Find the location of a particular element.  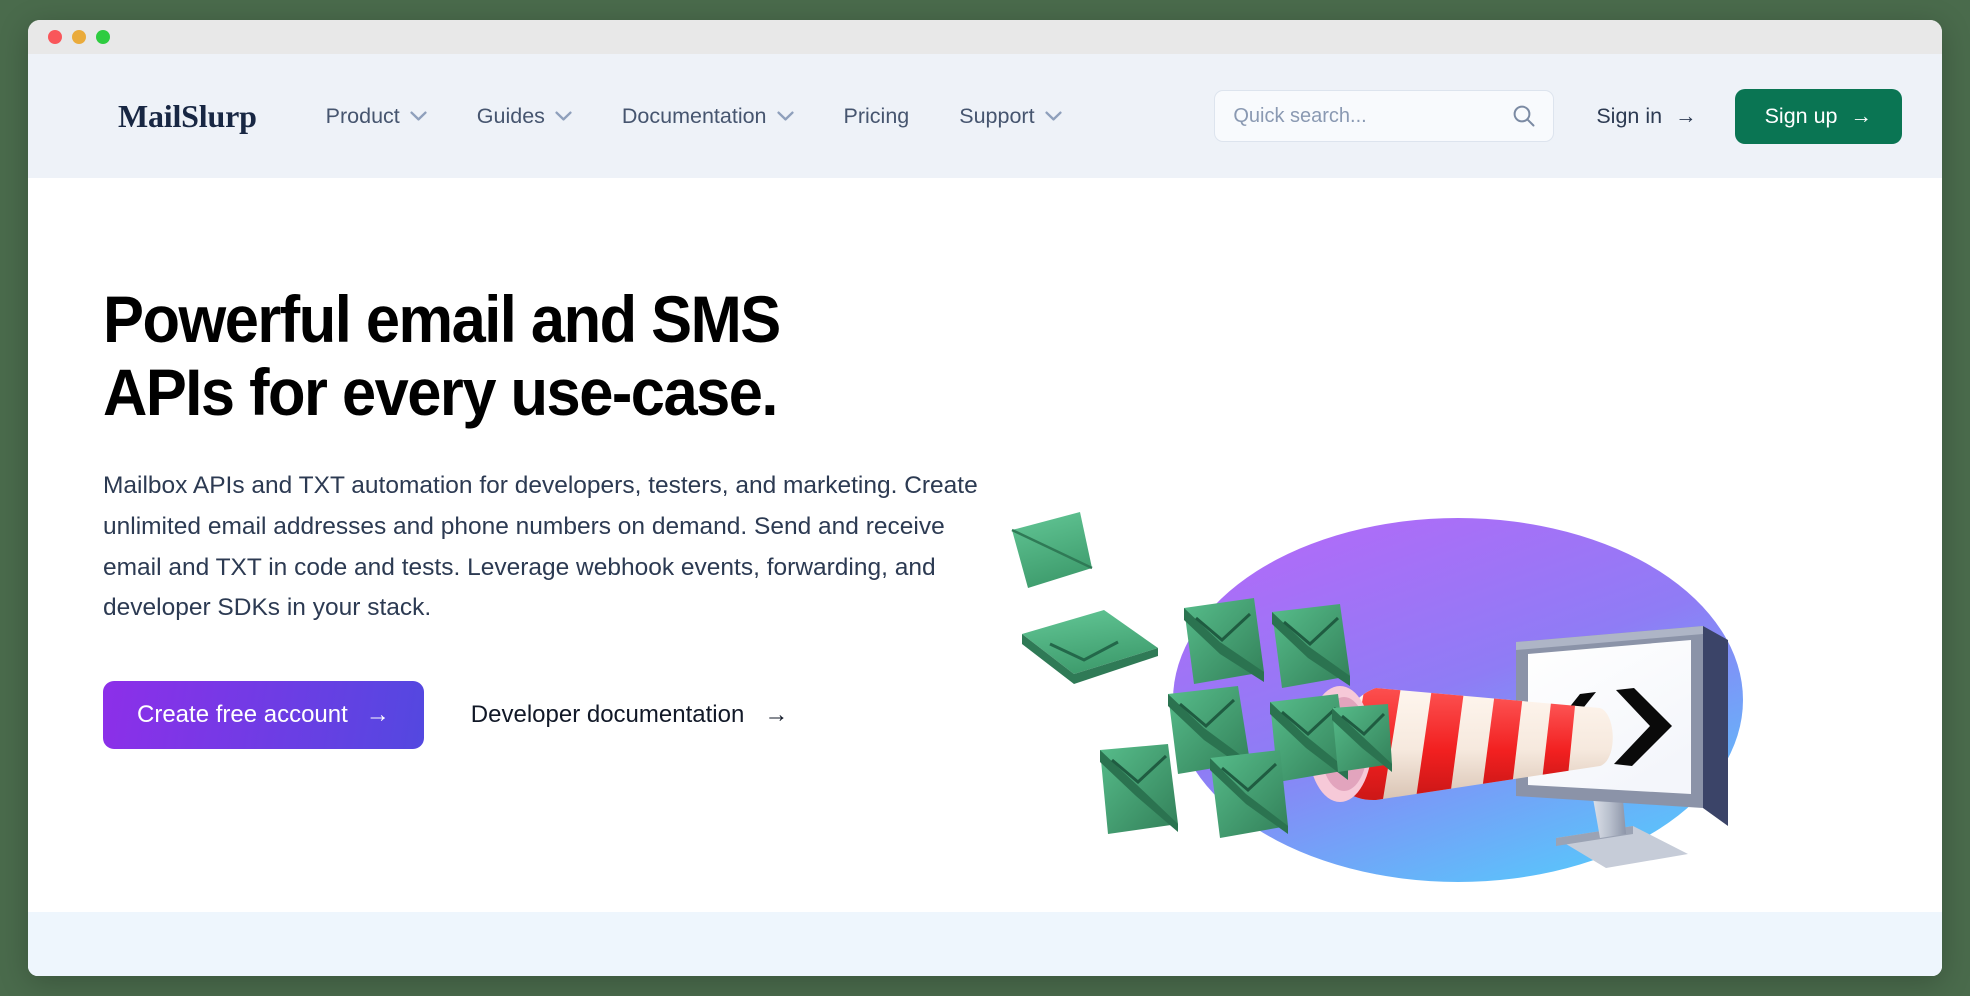

sign-in-link: Sign in → is located at coordinates (1646, 116).